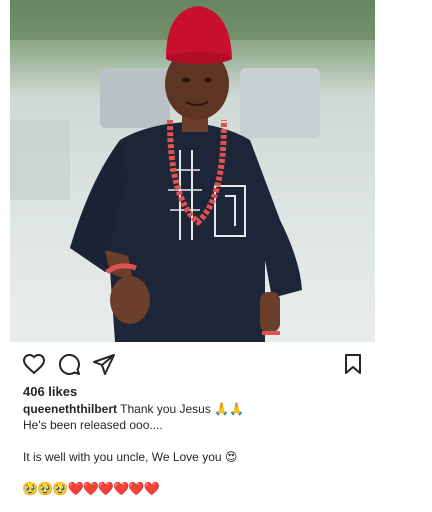  What do you see at coordinates (91, 489) in the screenshot?
I see `caption-emoji-line: 🥹🥹🥹❤️❤️❤️❤️❤️❤️` at bounding box center [91, 489].